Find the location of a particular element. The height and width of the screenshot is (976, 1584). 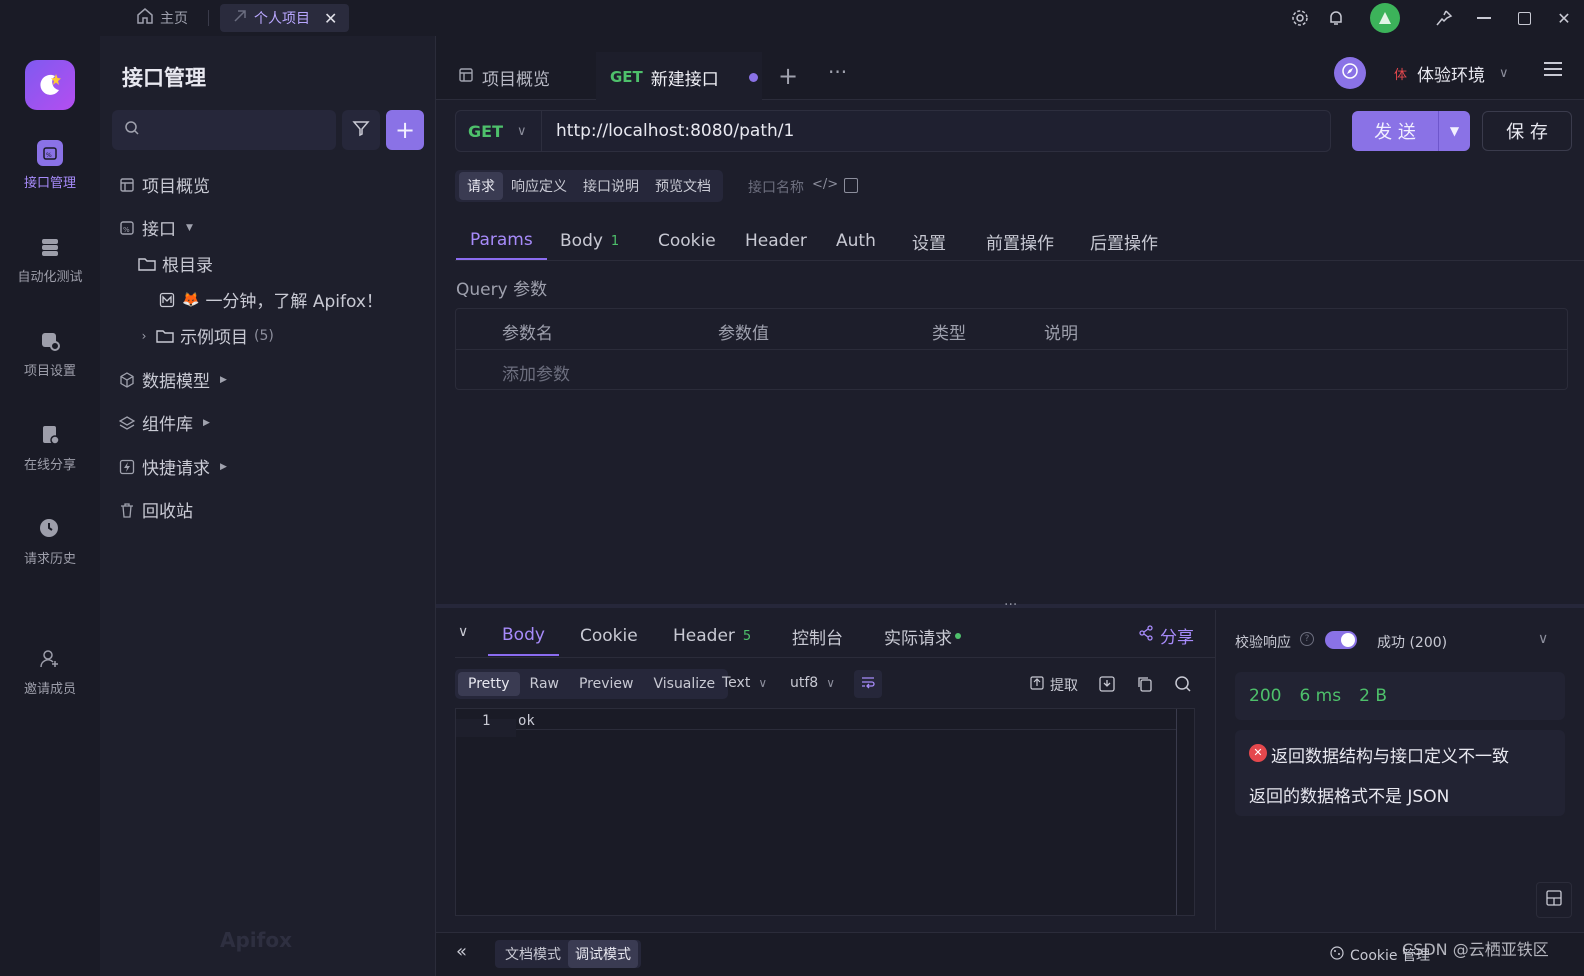

api-name-input: 接口名称 is located at coordinates (776, 187).